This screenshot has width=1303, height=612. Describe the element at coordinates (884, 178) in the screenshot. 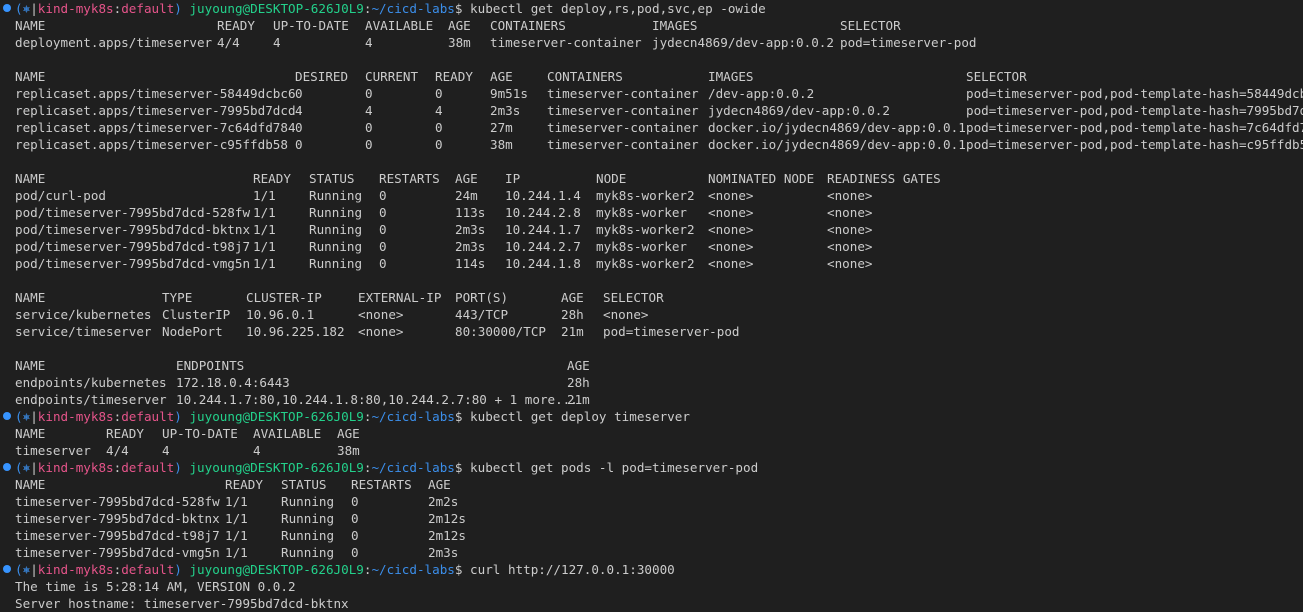

I see `table-cell: READINESS GATES` at that location.